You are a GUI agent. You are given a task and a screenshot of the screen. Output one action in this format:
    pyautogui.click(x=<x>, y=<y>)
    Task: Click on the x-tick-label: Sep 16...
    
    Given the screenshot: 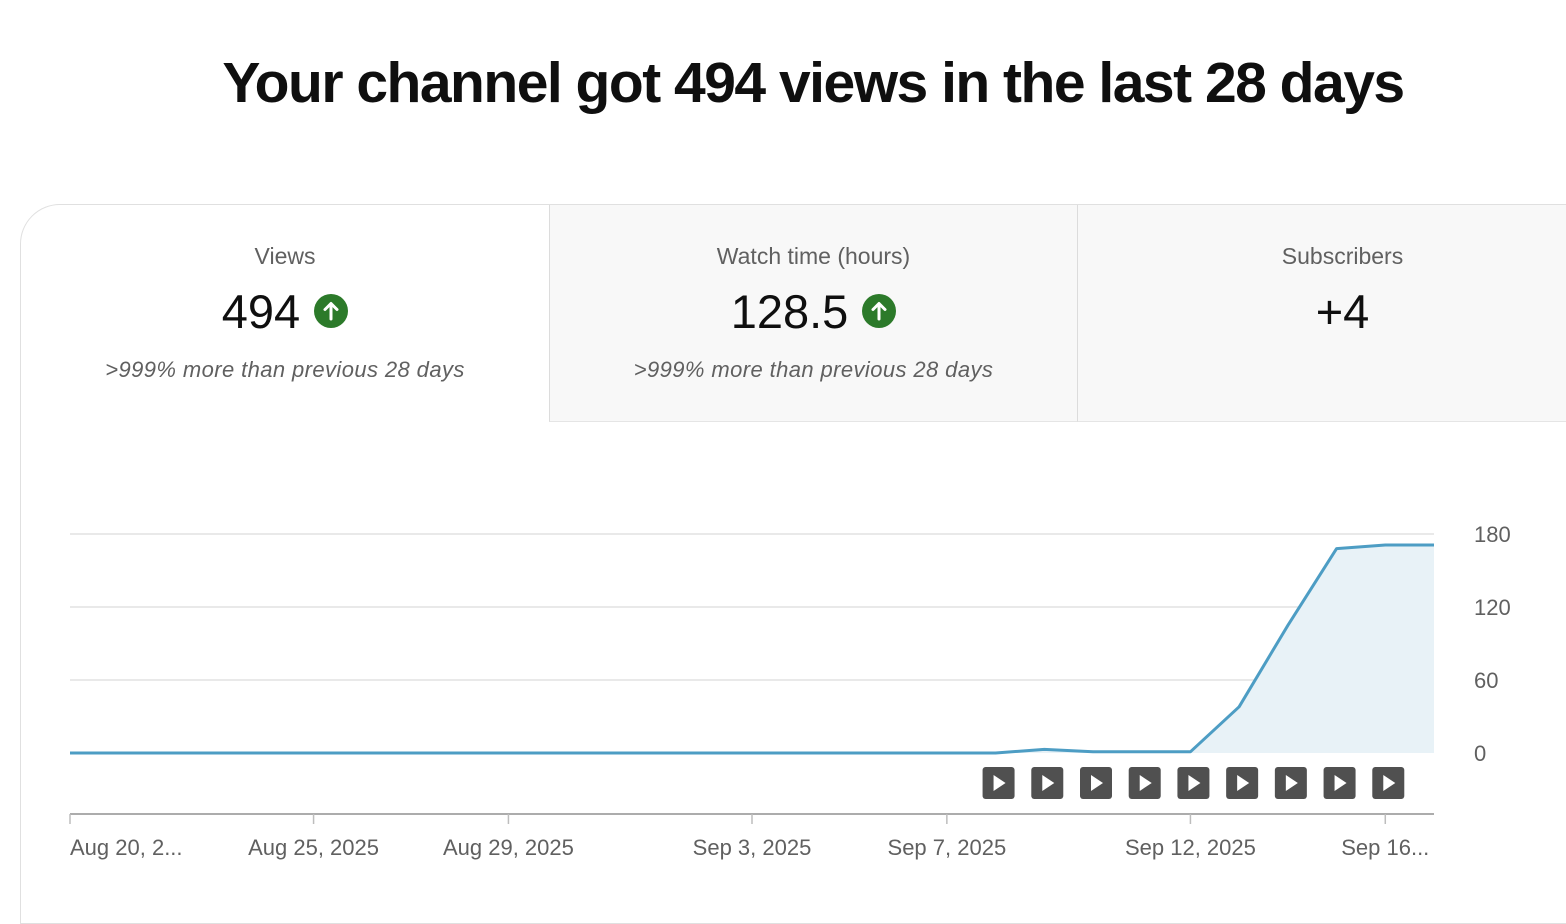 What is the action you would take?
    pyautogui.click(x=1385, y=847)
    